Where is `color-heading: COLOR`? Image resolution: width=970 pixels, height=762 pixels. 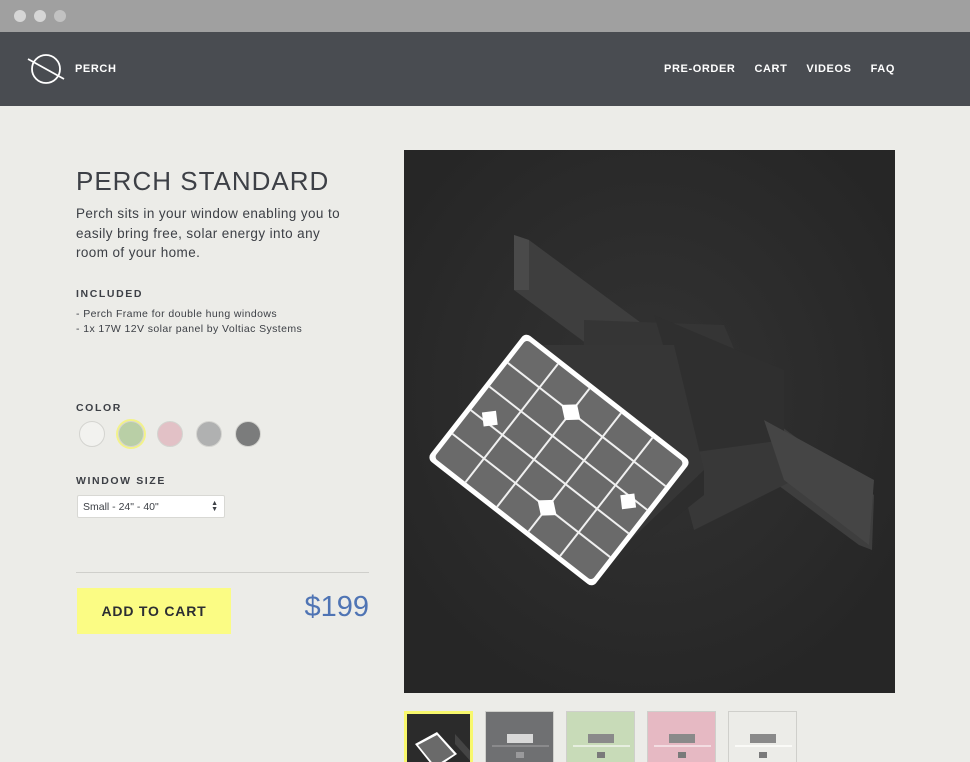 color-heading: COLOR is located at coordinates (99, 408).